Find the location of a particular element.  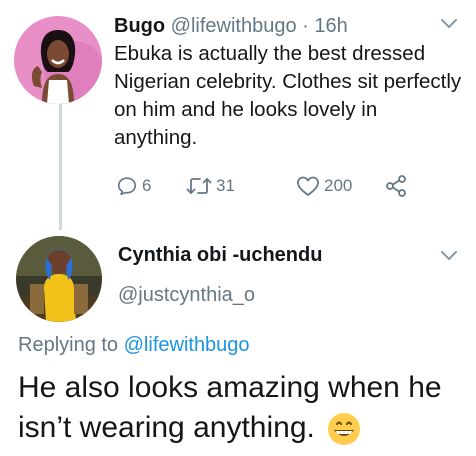

share-button is located at coordinates (396, 186).